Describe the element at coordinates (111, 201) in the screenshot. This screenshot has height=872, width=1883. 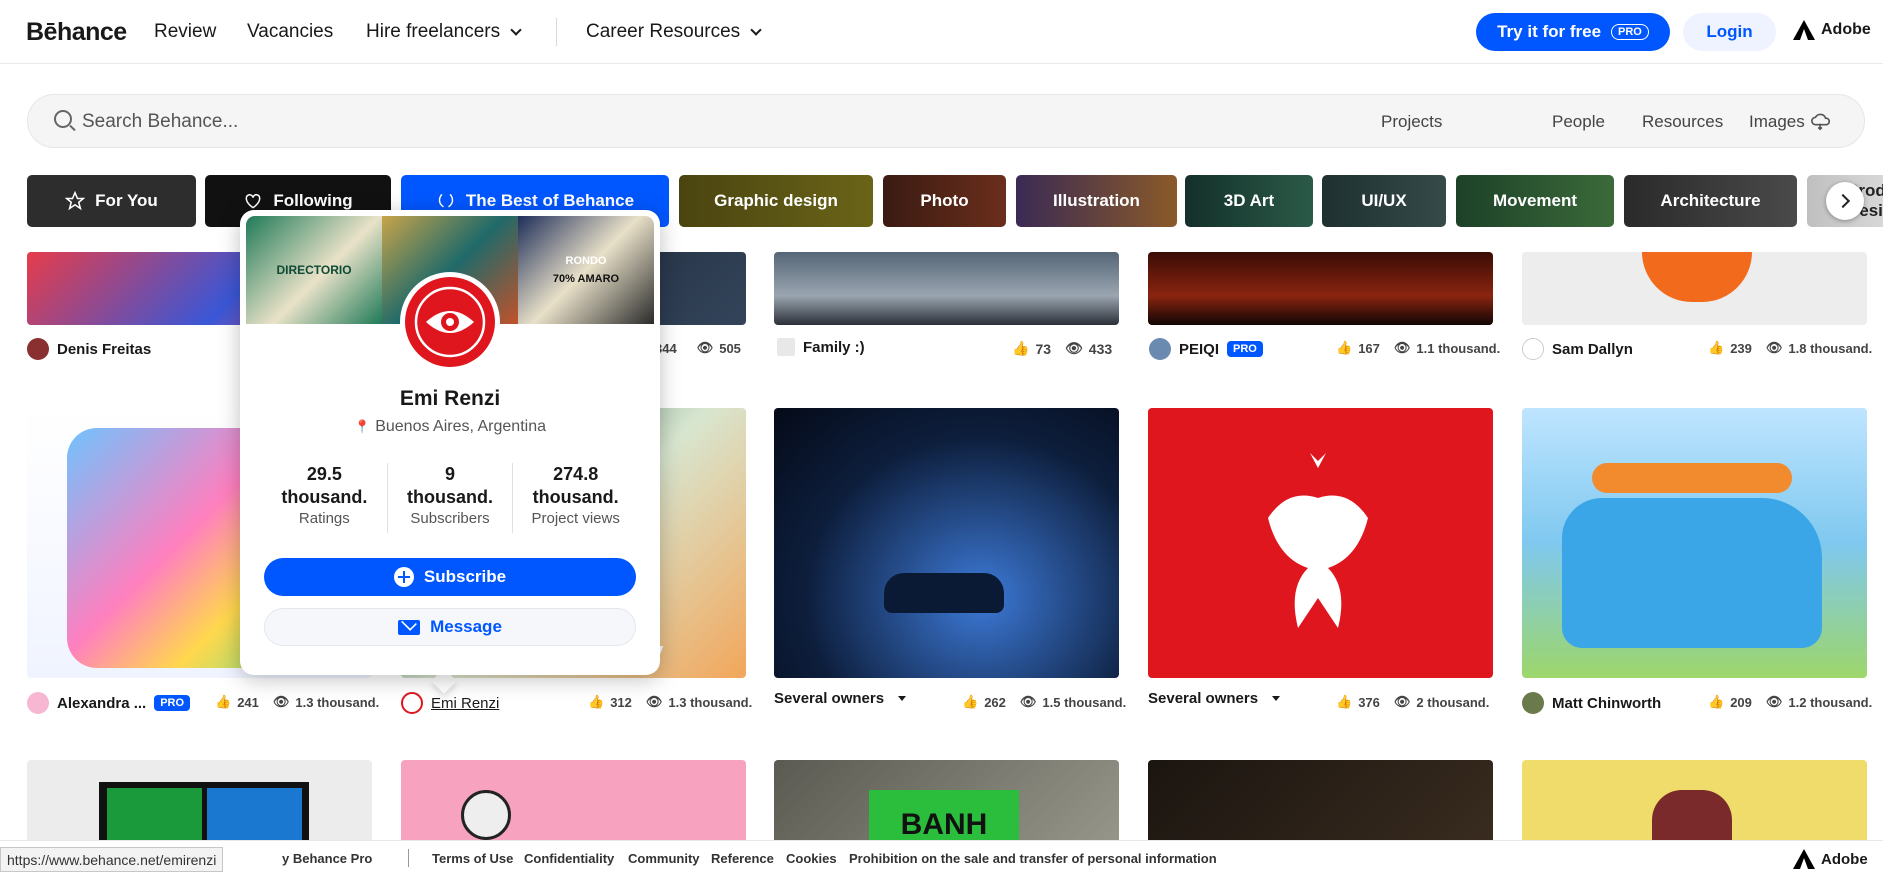
I see `category-for-you: For You` at that location.